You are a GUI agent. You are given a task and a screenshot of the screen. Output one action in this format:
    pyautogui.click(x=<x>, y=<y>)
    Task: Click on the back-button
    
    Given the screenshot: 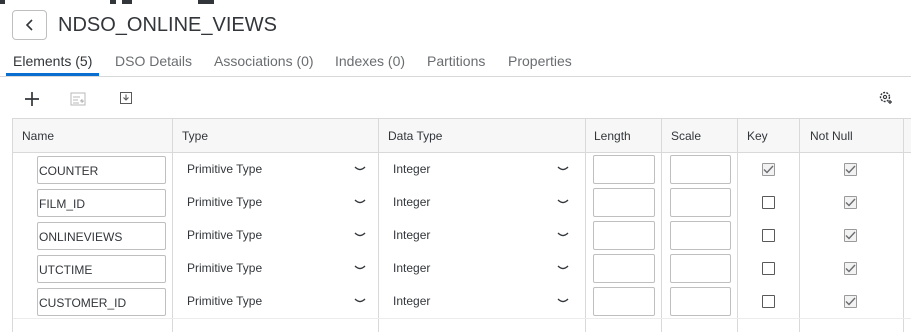 What is the action you would take?
    pyautogui.click(x=29, y=25)
    